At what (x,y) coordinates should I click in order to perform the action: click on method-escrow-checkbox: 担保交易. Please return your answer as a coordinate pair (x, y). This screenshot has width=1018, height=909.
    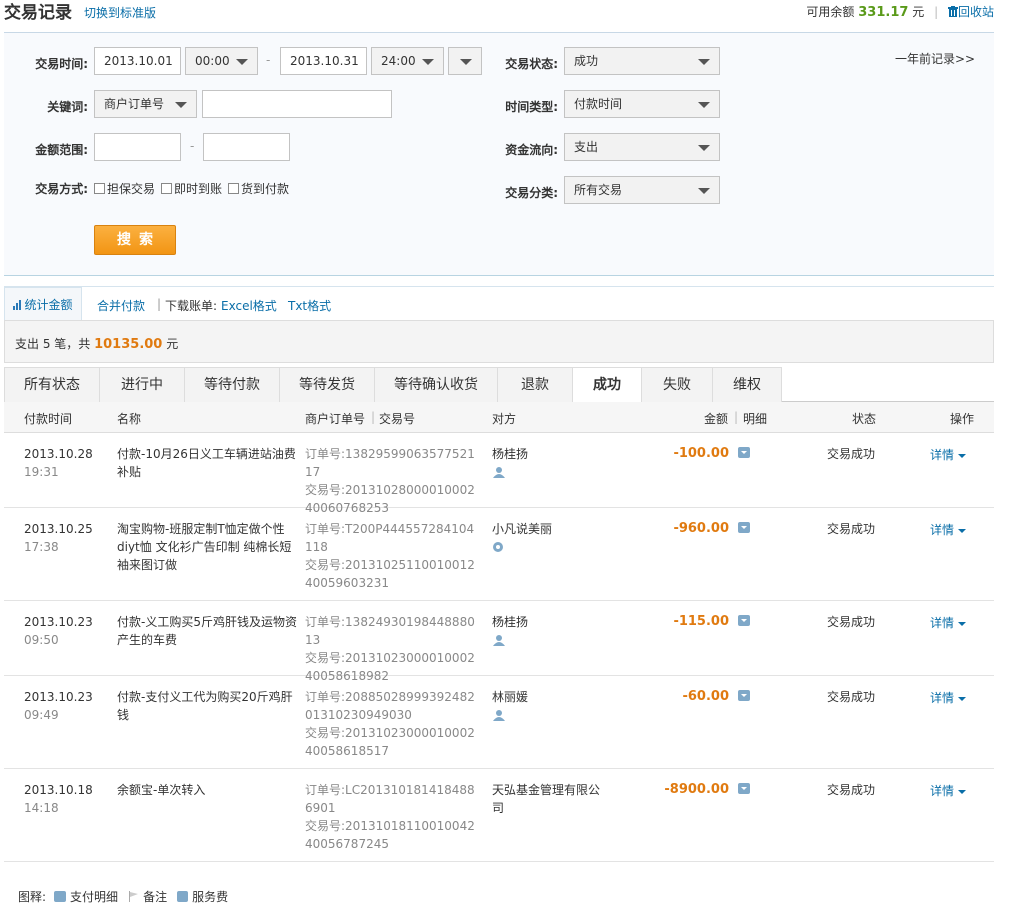
    Looking at the image, I should click on (124, 188).